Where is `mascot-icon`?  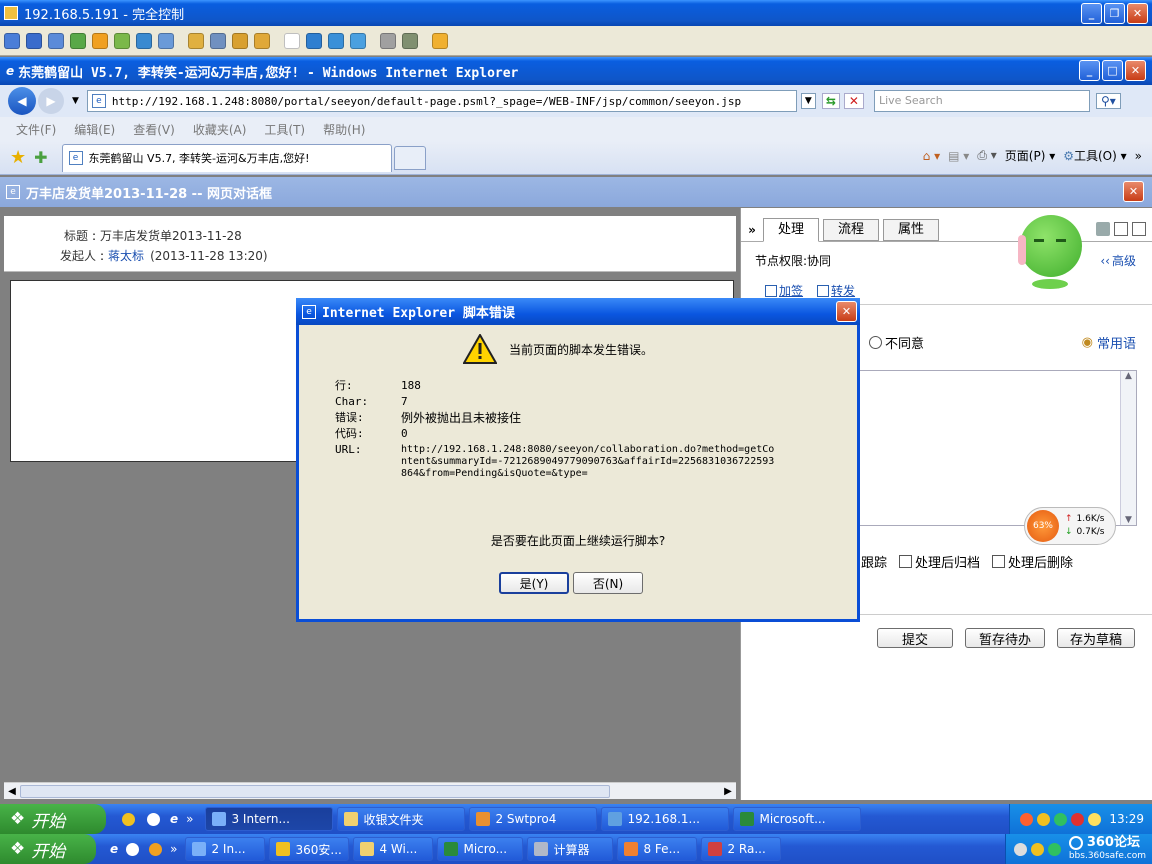
mascot-icon is located at coordinates (1051, 248).